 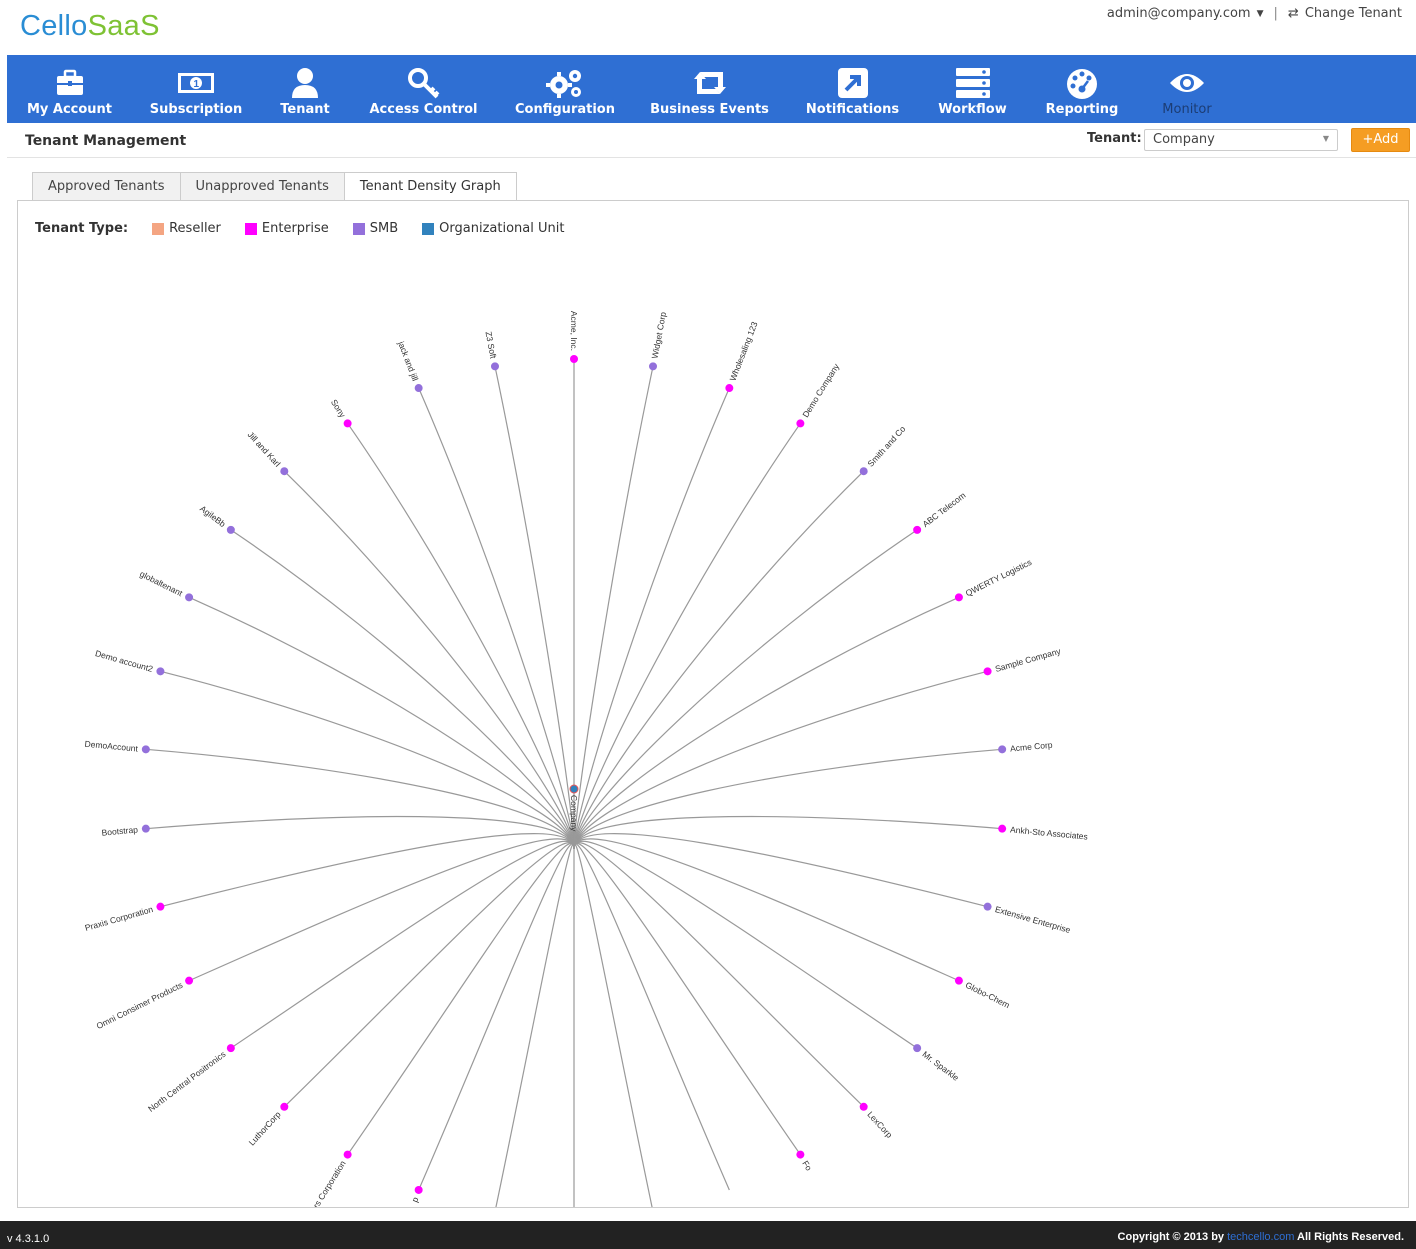 I want to click on tenant-label: Tenant:, so click(x=1114, y=138).